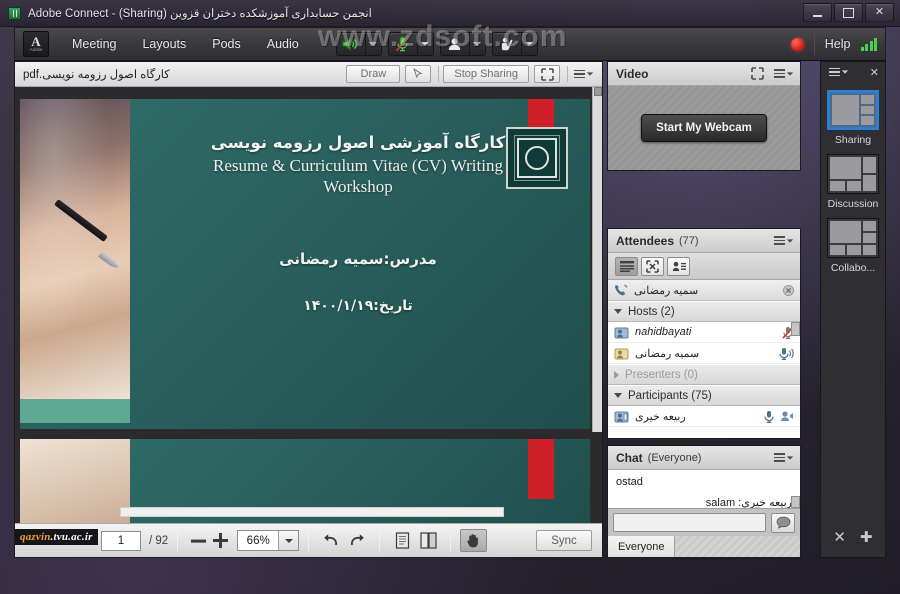 The image size is (900, 594). Describe the element at coordinates (632, 73) in the screenshot. I see `video-pod-title: Video` at that location.